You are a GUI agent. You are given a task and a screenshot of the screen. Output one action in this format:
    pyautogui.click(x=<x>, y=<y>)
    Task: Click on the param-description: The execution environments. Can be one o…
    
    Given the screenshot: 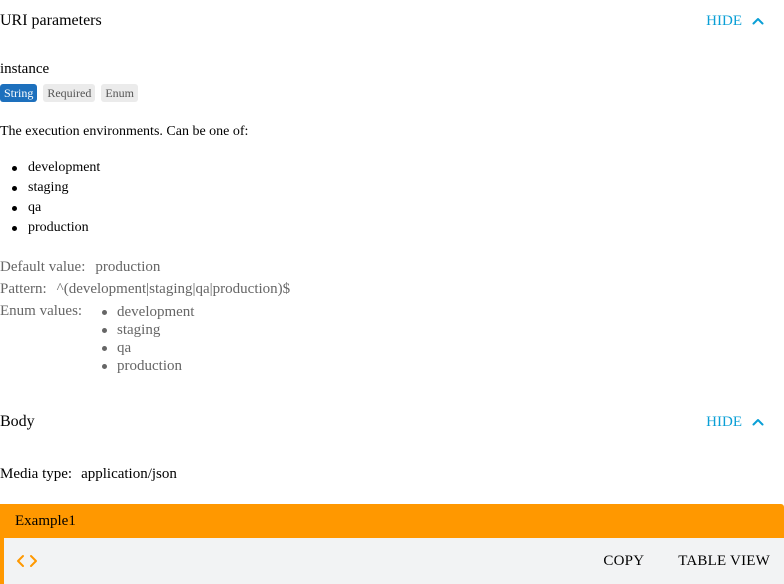 What is the action you would take?
    pyautogui.click(x=124, y=131)
    